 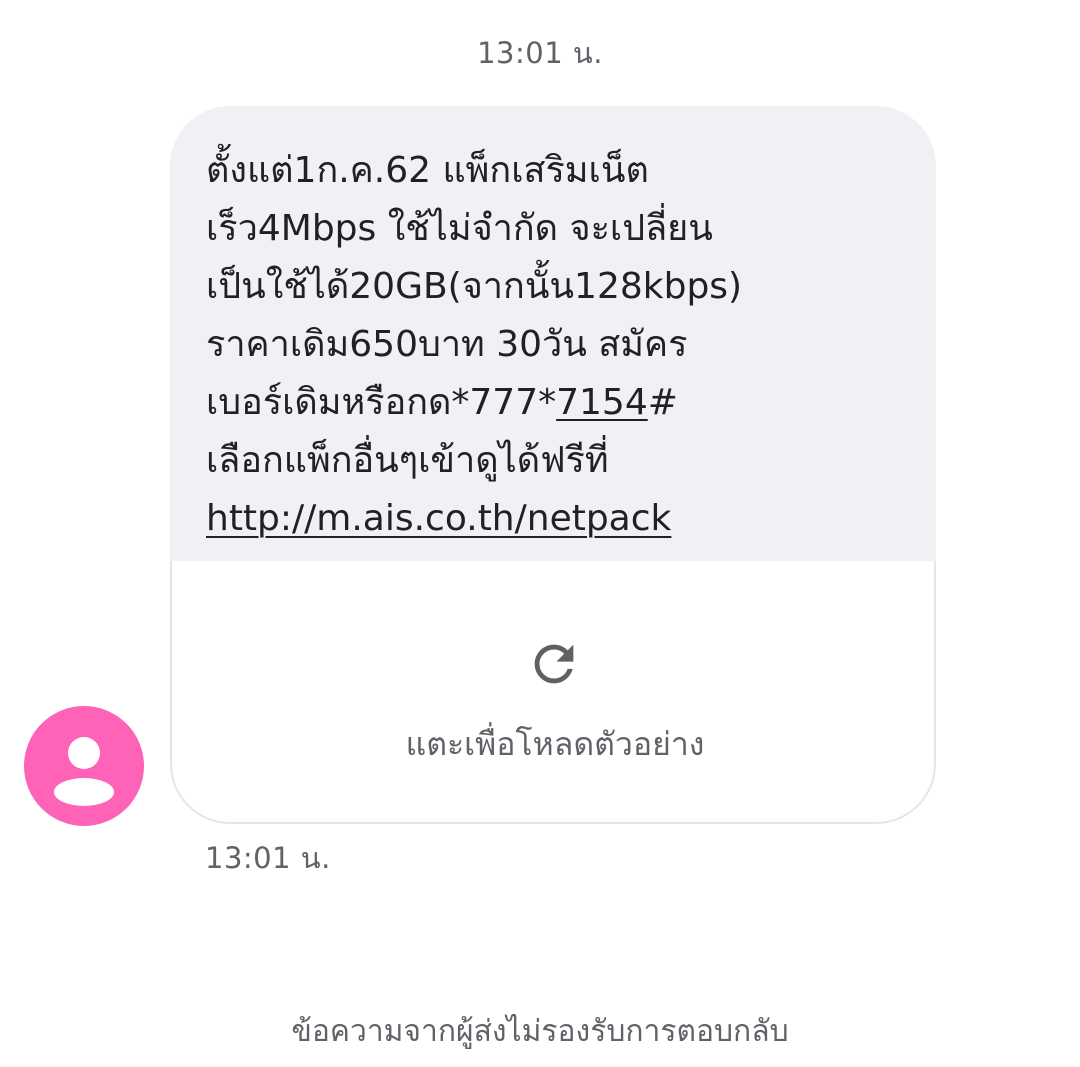 What do you see at coordinates (268, 858) in the screenshot?
I see `message-timestamp-bottom: 13:01 น.` at bounding box center [268, 858].